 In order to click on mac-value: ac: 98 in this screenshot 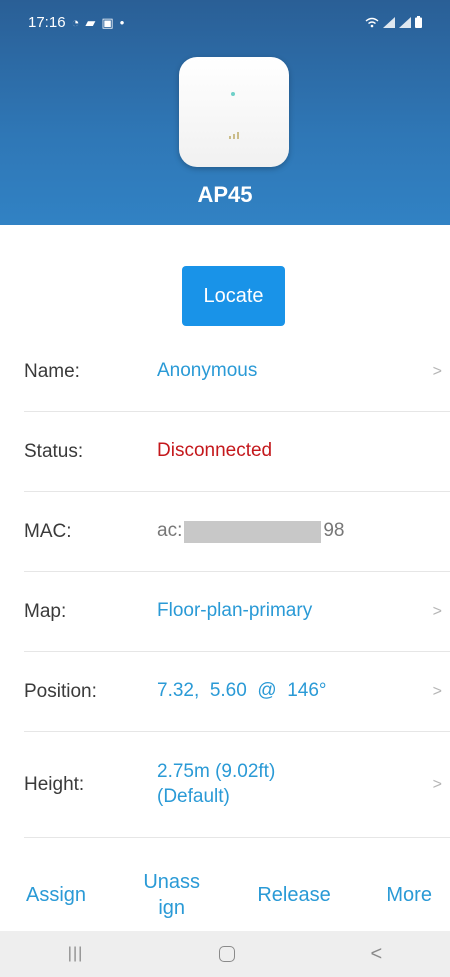, I will do `click(303, 531)`.